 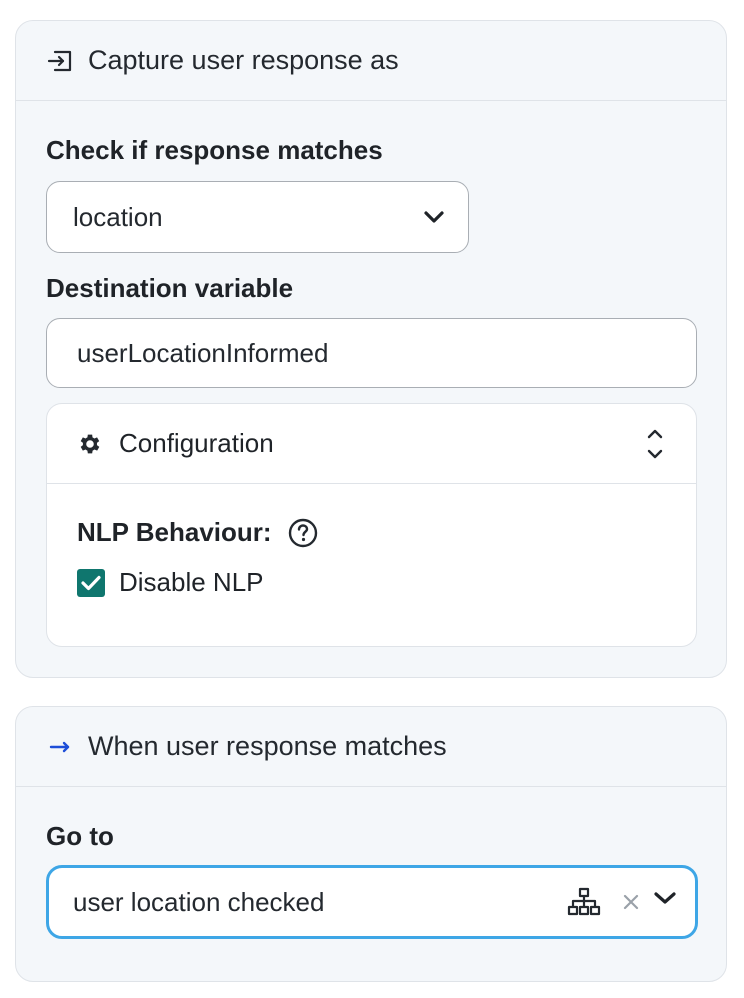 What do you see at coordinates (372, 902) in the screenshot?
I see `goto-select: user location checked` at bounding box center [372, 902].